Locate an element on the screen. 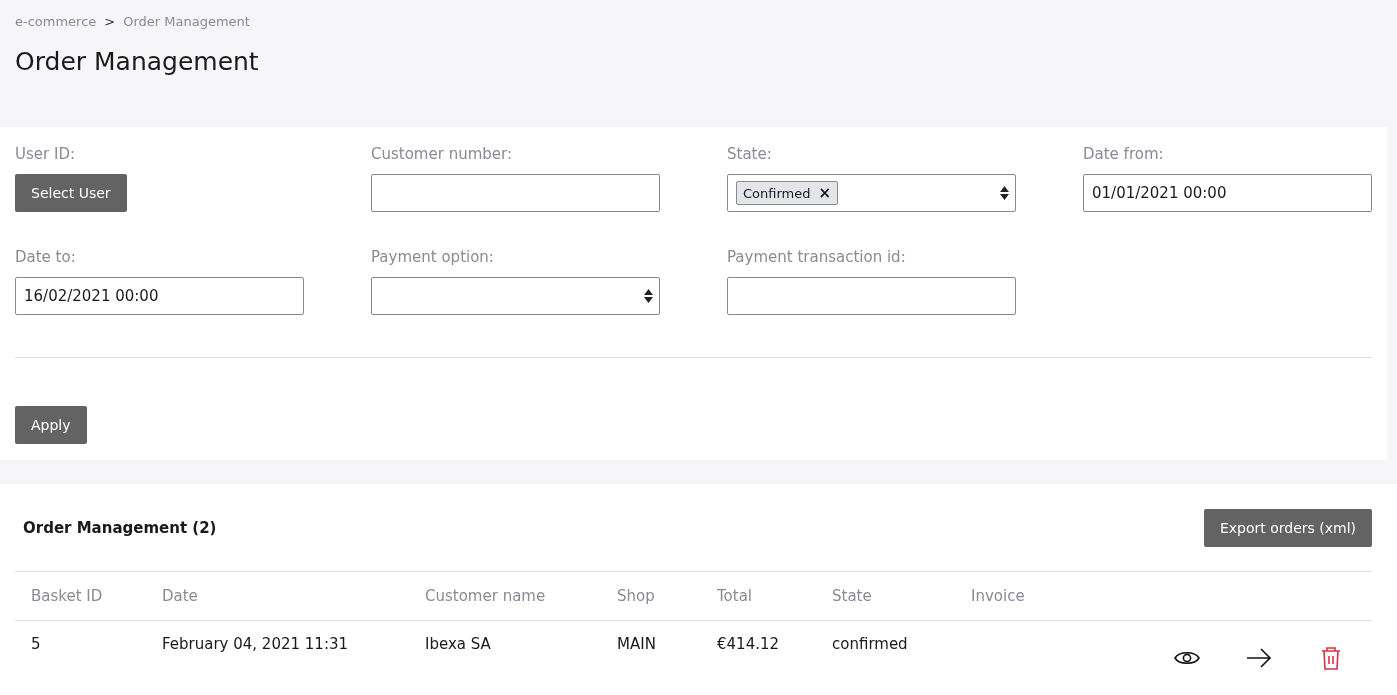  table-cell: MAIN is located at coordinates (651, 647).